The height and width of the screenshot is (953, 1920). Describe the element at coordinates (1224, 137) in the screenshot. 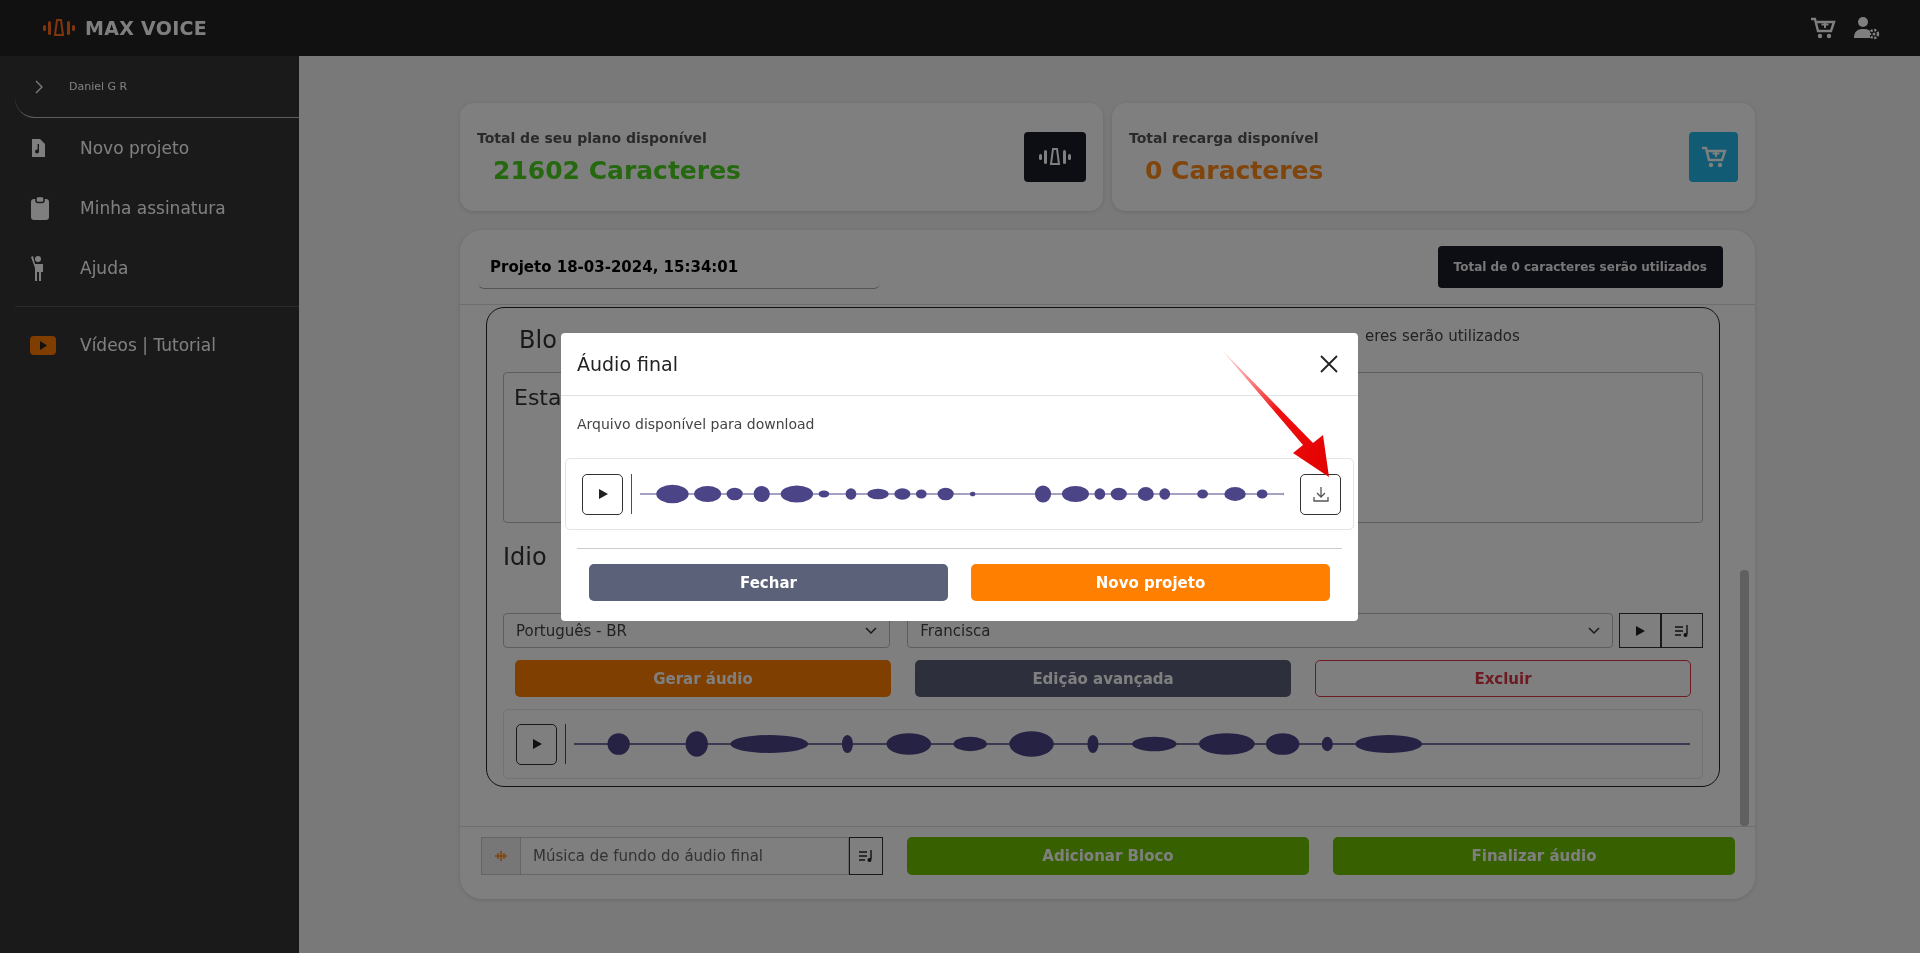

I see `card-title: Total recarga disponível` at that location.